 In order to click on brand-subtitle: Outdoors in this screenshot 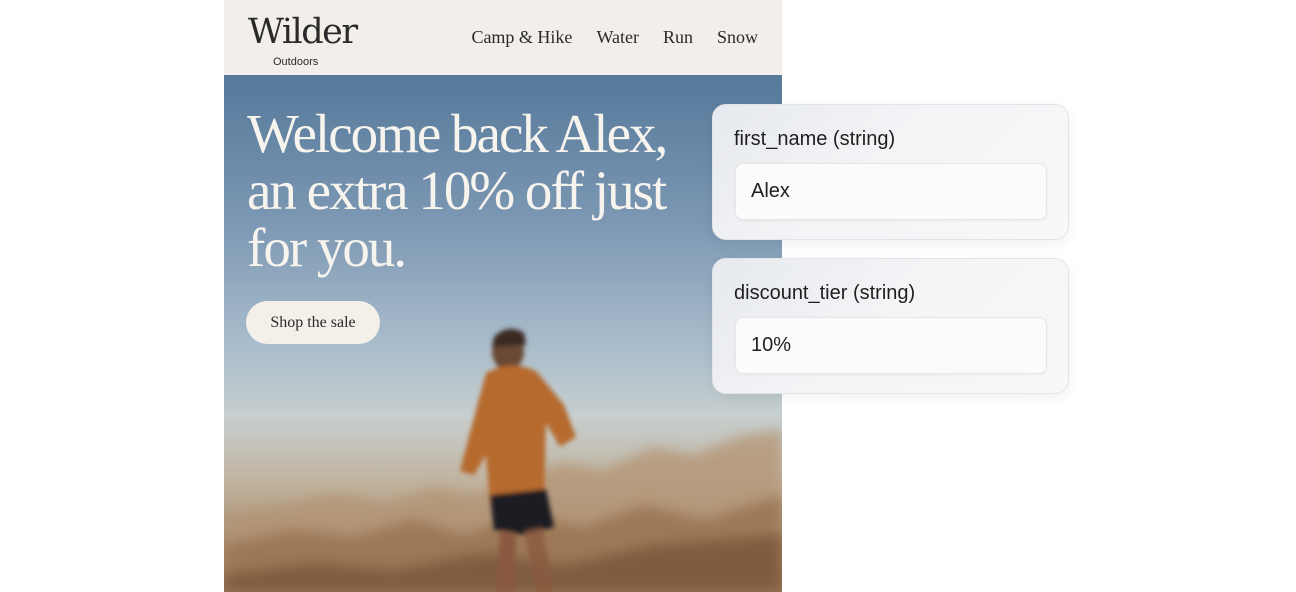, I will do `click(296, 62)`.